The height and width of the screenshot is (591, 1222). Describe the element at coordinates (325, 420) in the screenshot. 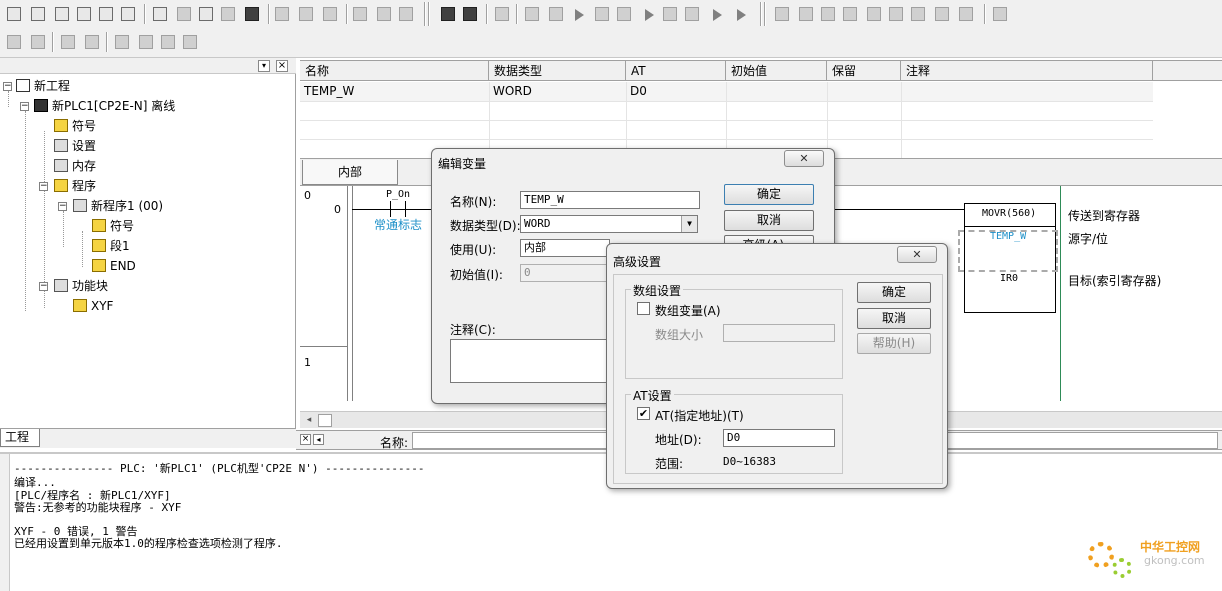

I see `scroll-thumb` at that location.